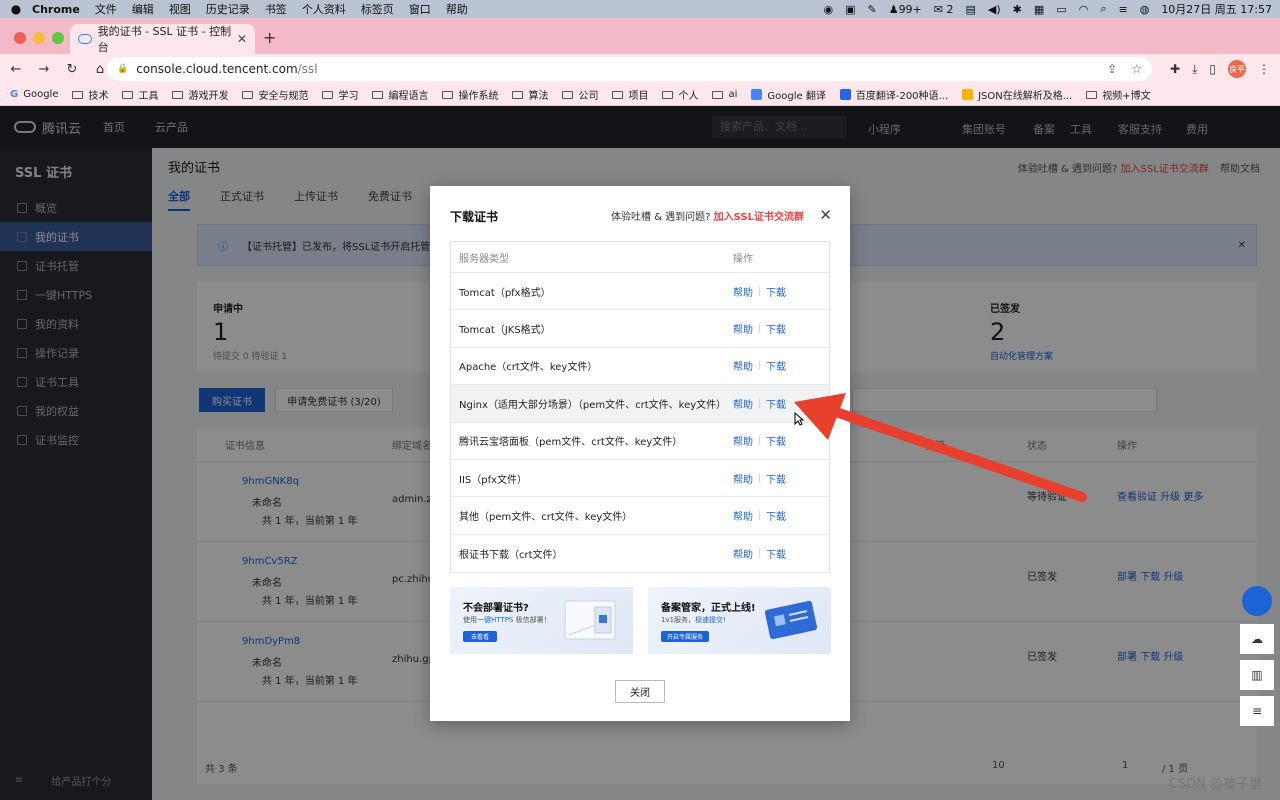  I want to click on profile-avatar: 良平, so click(1237, 69).